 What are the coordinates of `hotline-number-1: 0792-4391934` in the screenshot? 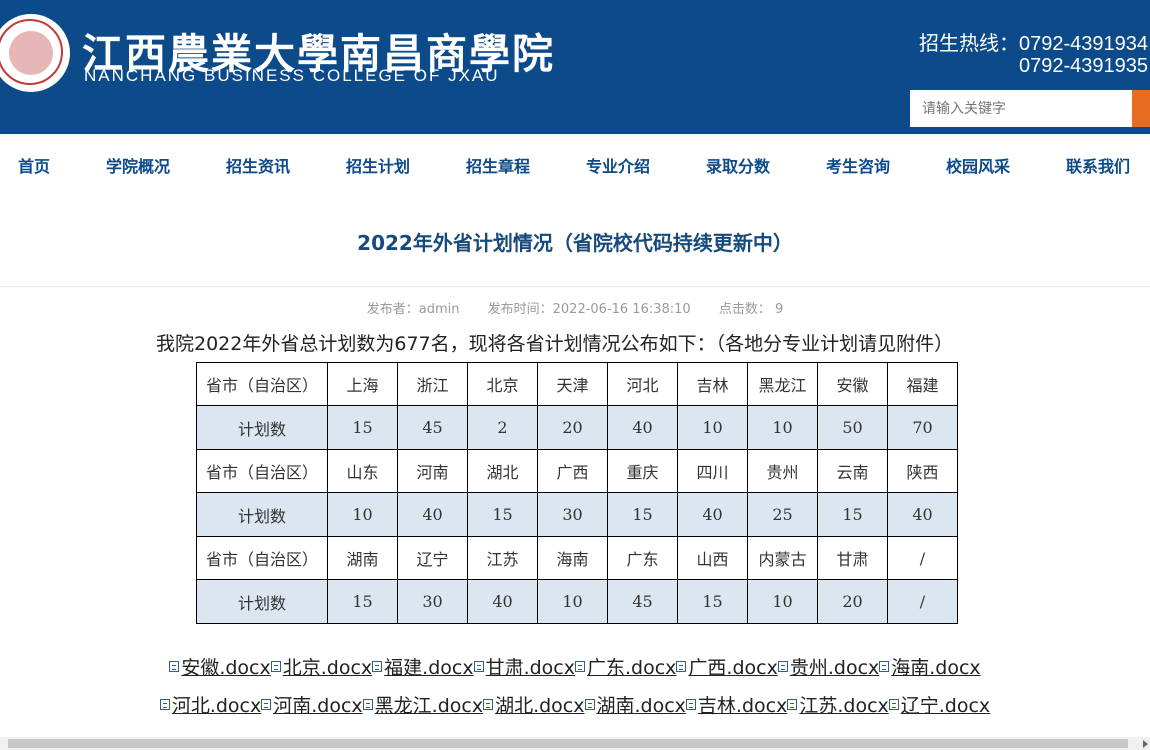 It's located at (1083, 44).